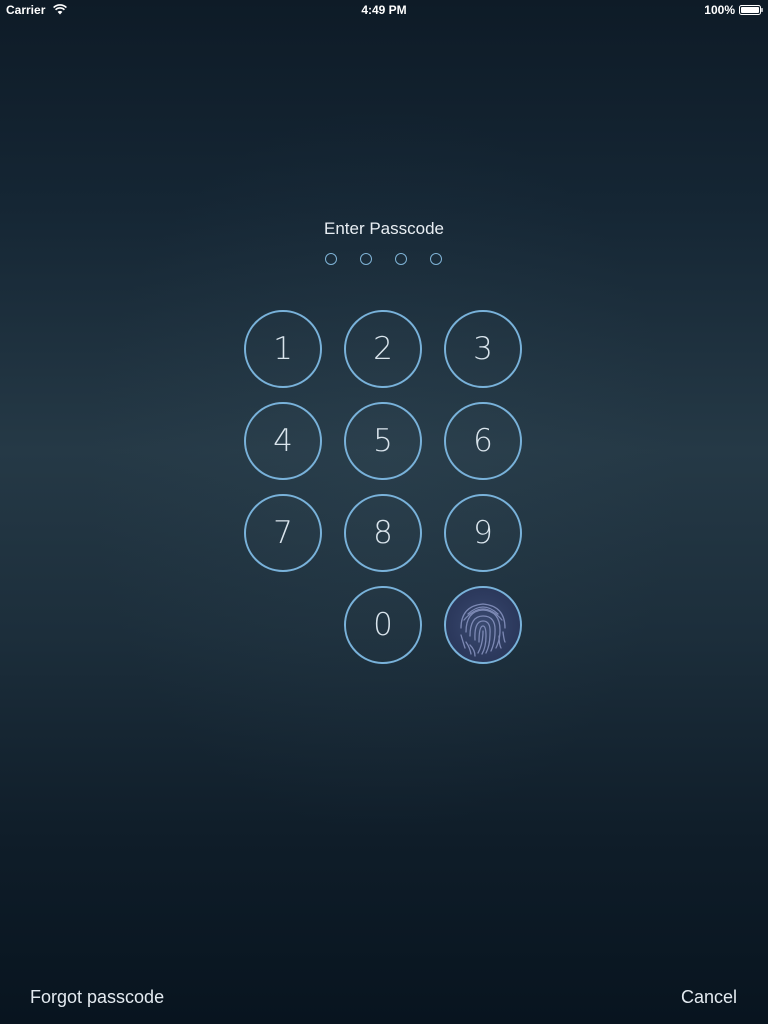 This screenshot has height=1024, width=768. I want to click on key-2-button: 2, so click(383, 349).